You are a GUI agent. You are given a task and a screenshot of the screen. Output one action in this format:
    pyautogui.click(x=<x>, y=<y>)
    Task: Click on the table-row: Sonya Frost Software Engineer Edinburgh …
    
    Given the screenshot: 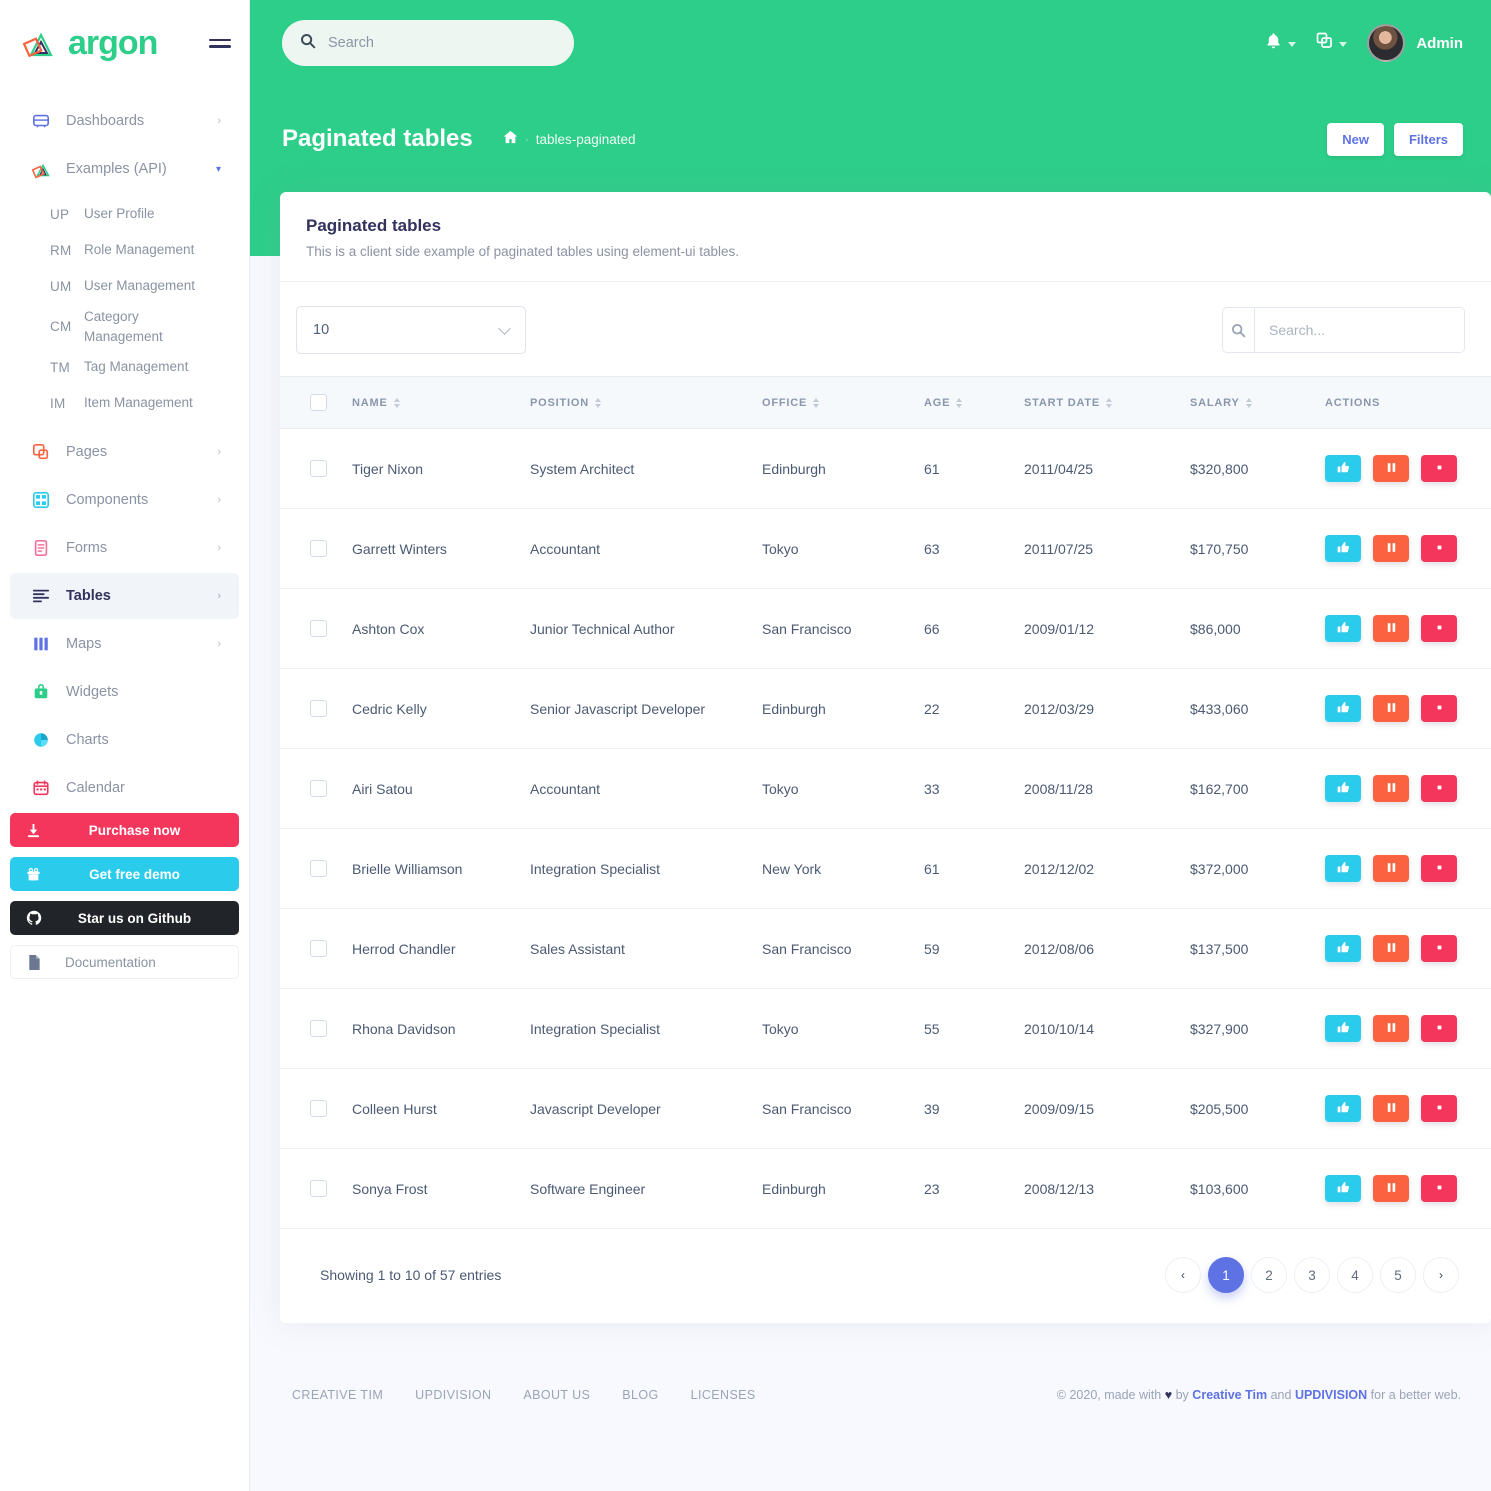 What is the action you would take?
    pyautogui.click(x=885, y=1188)
    